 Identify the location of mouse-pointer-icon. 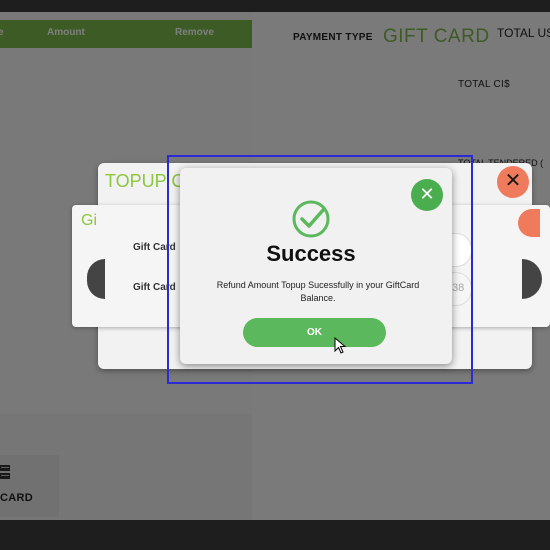
(340, 345).